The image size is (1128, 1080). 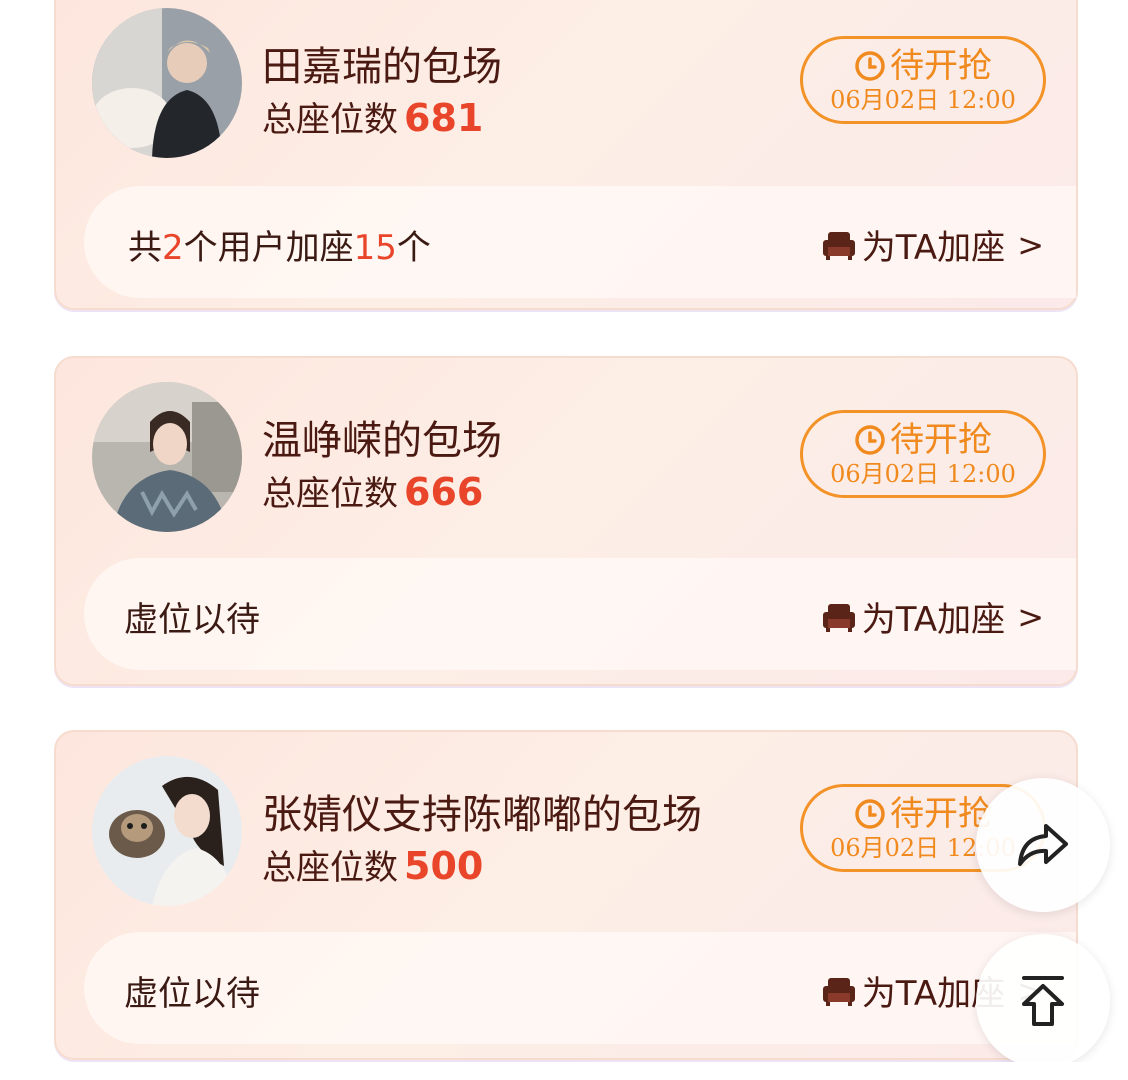 I want to click on summary-users-count: 2, so click(x=173, y=248).